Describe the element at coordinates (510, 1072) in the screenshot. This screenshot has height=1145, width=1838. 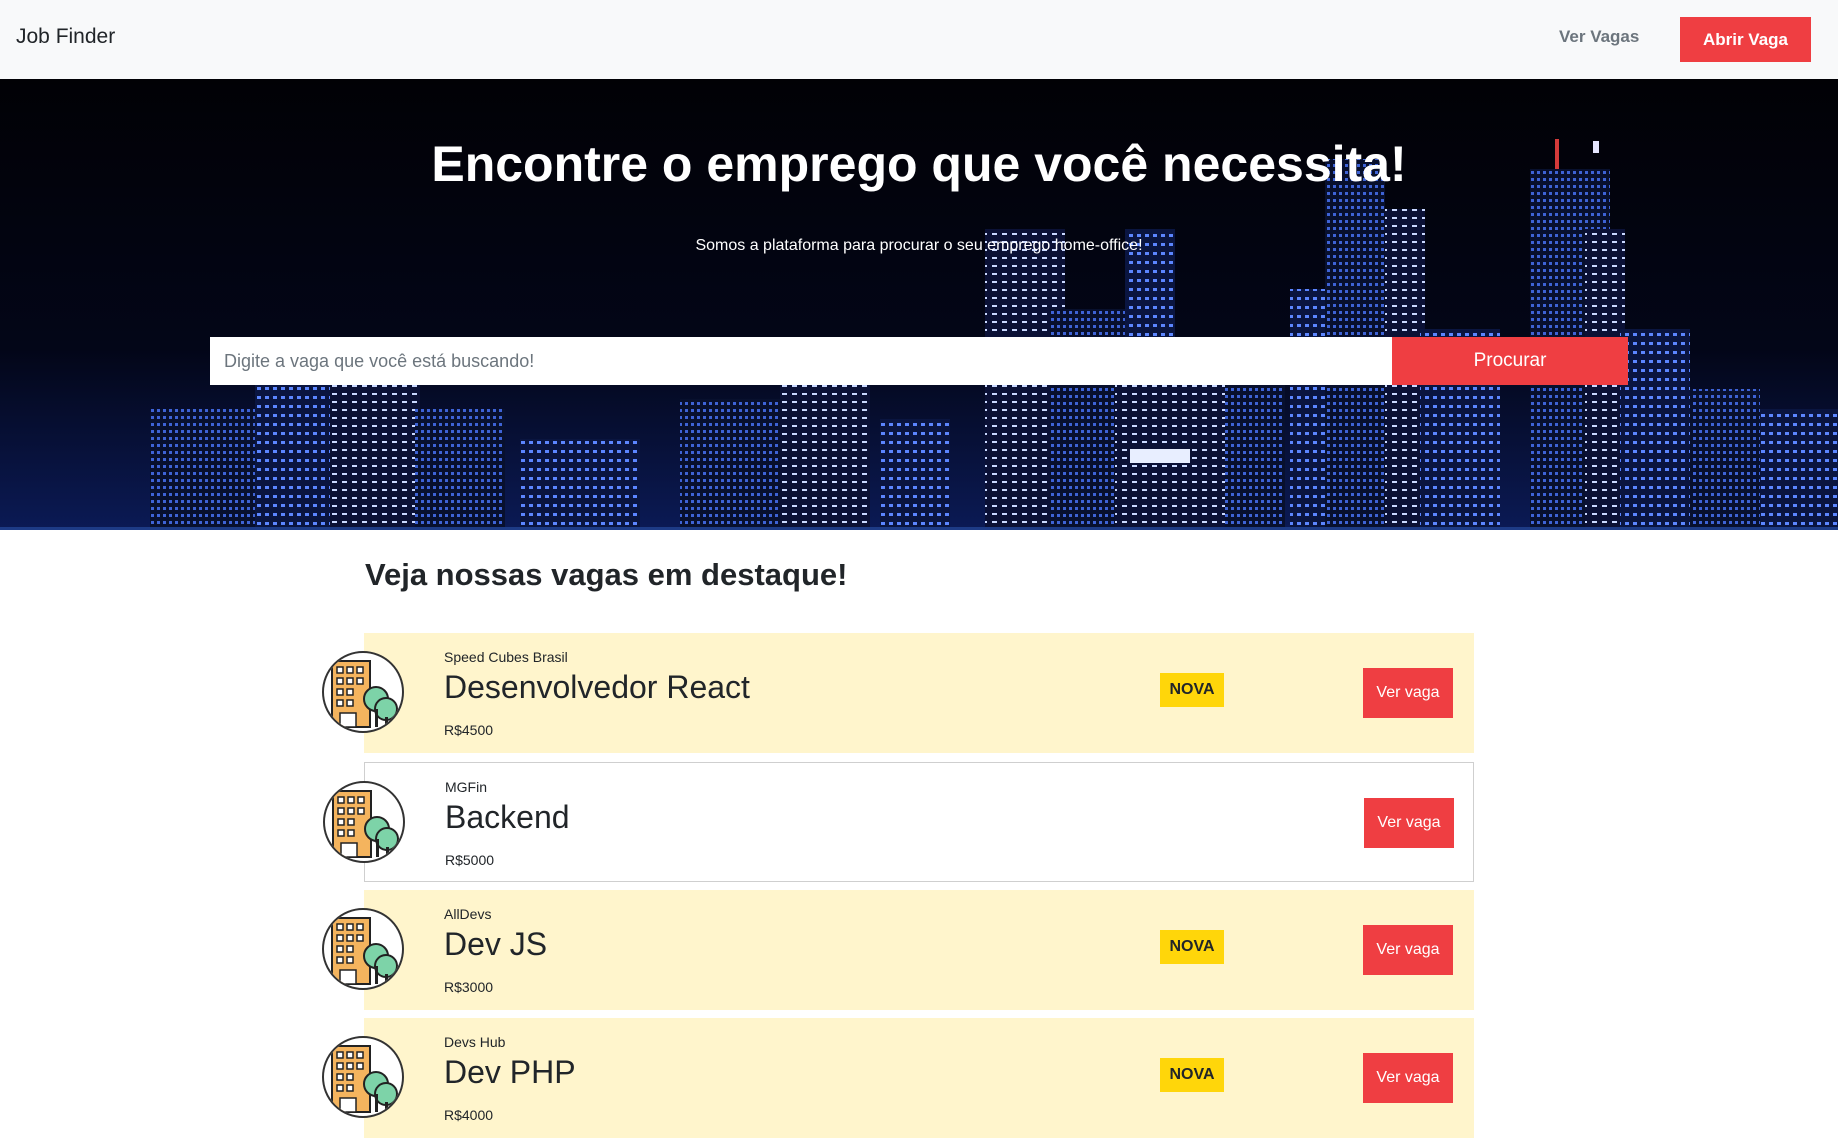
I see `job-title: Dev PHP` at that location.